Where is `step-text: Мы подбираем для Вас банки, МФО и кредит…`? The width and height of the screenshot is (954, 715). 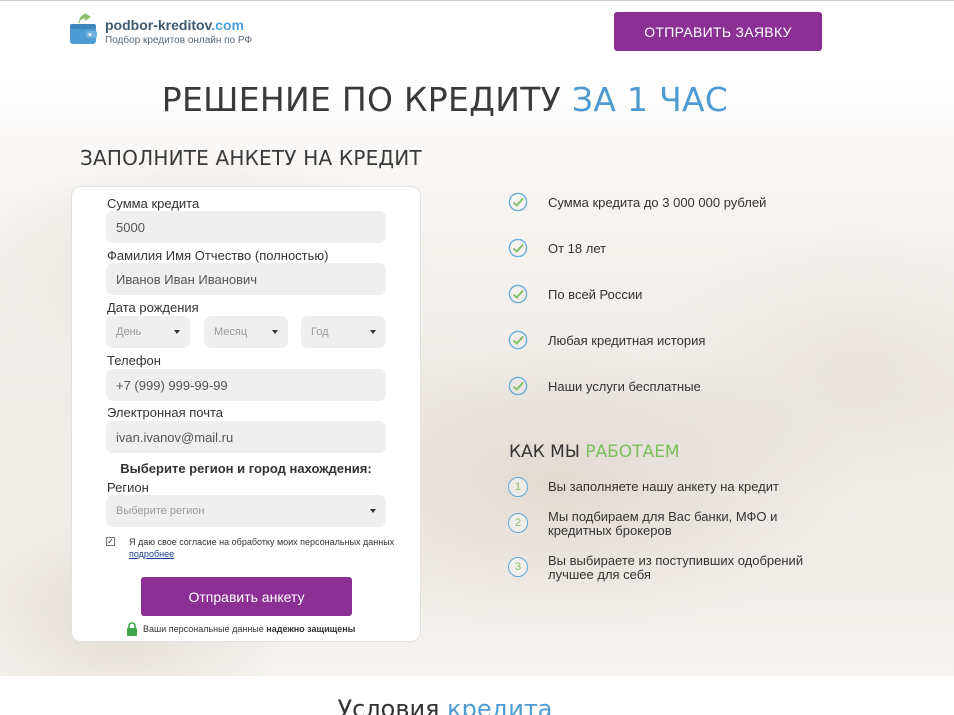
step-text: Мы подбираем для Вас банки, МФО и кредит… is located at coordinates (663, 523).